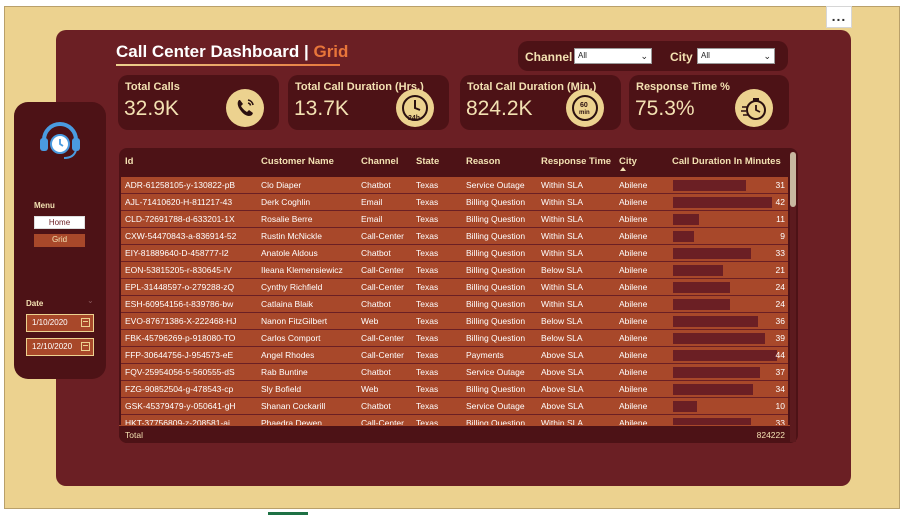  What do you see at coordinates (376, 185) in the screenshot?
I see `cell-channel: Chatbot` at bounding box center [376, 185].